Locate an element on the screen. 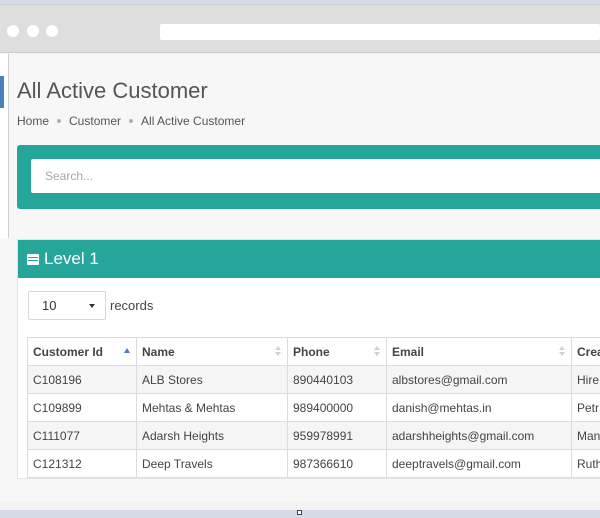  breadcrumb-customer: Customer is located at coordinates (95, 121).